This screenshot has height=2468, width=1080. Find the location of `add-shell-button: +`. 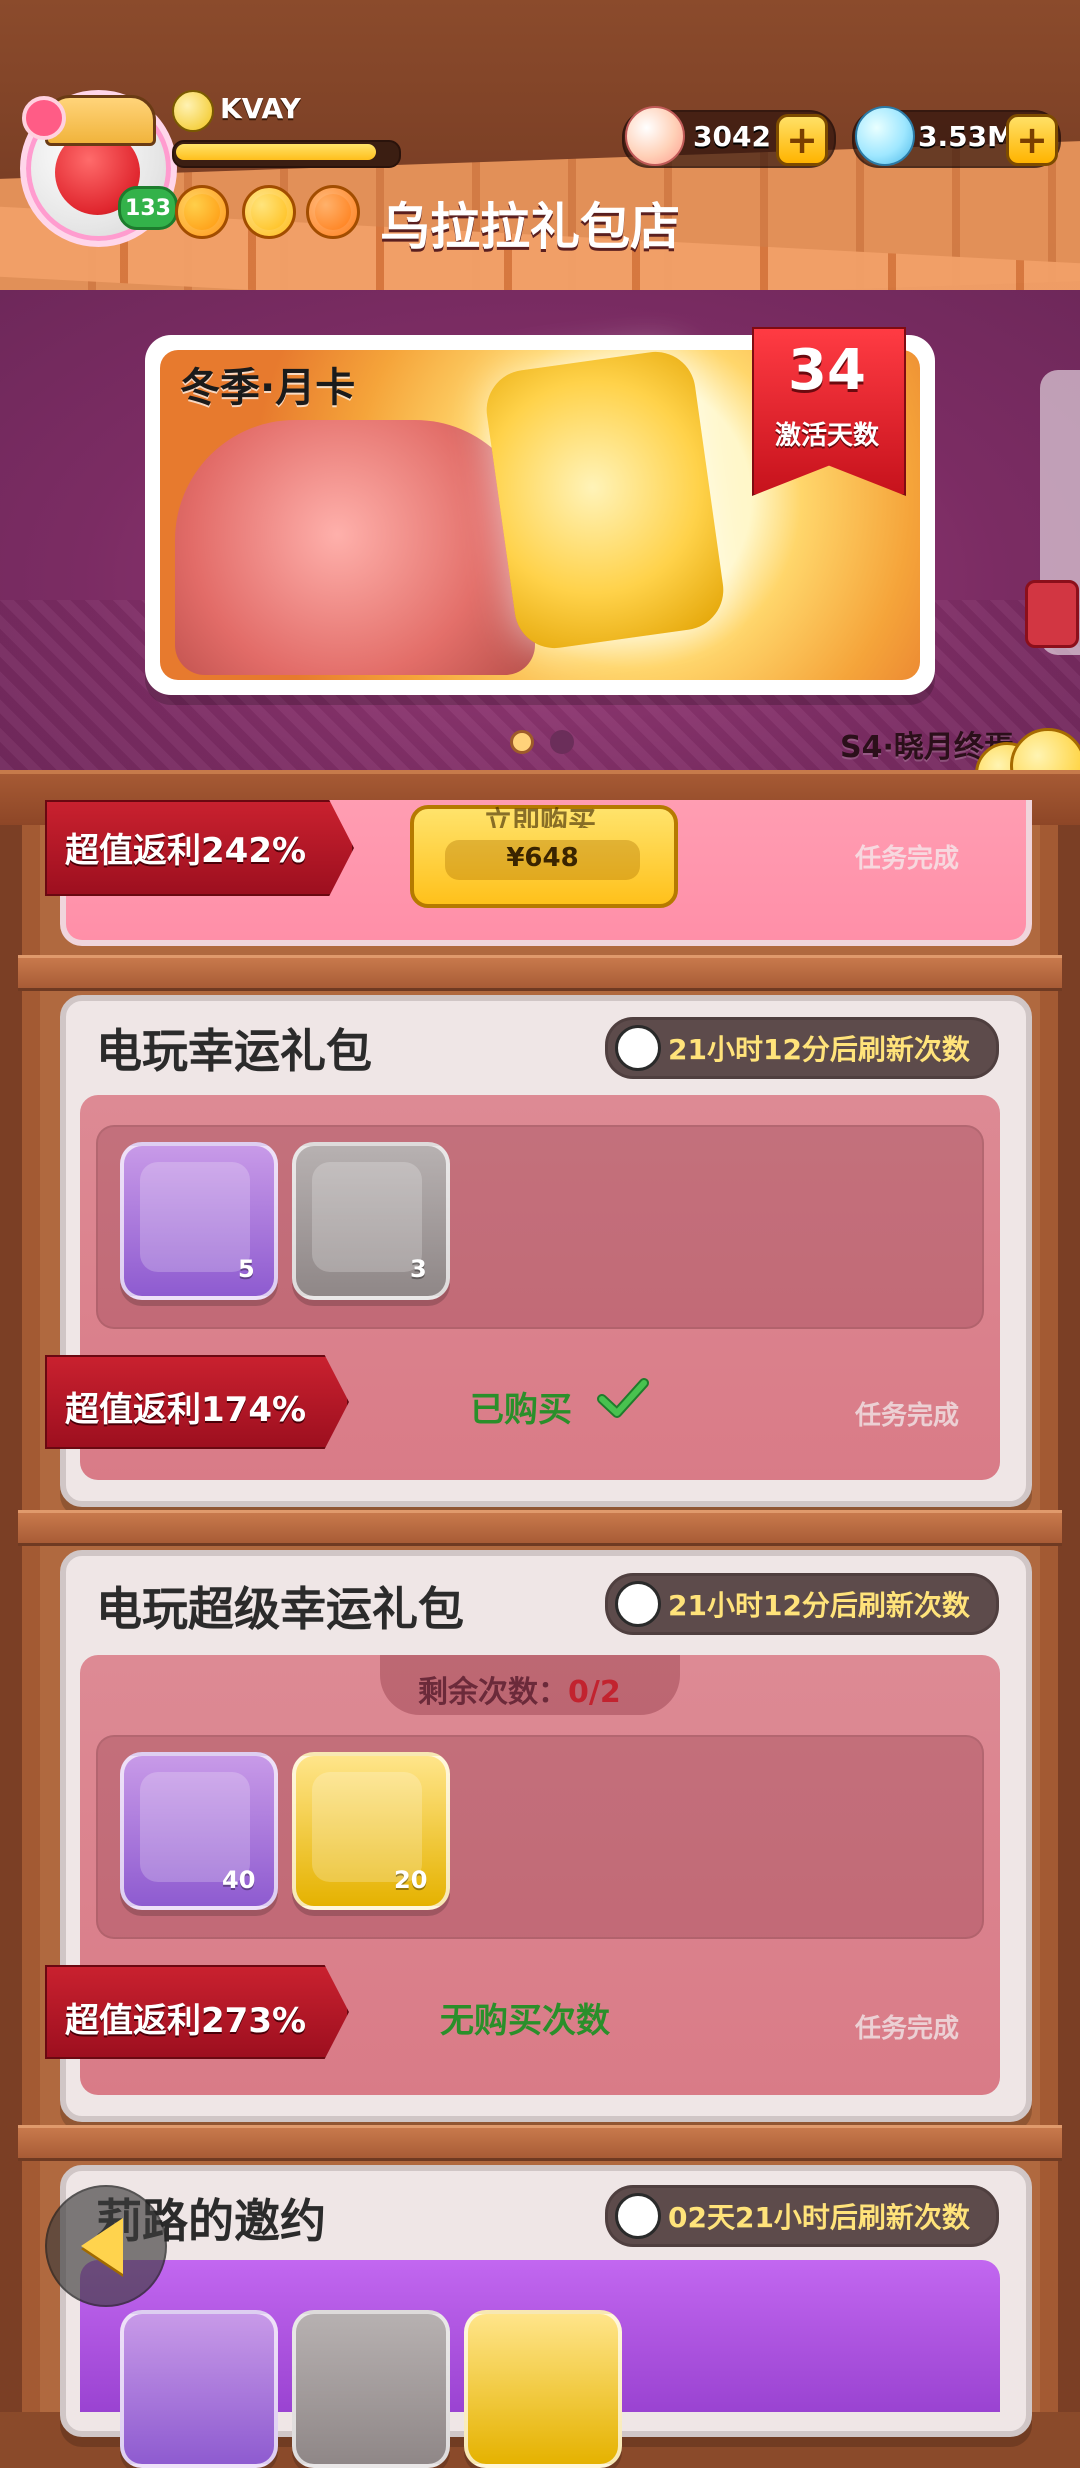

add-shell-button: + is located at coordinates (802, 140).